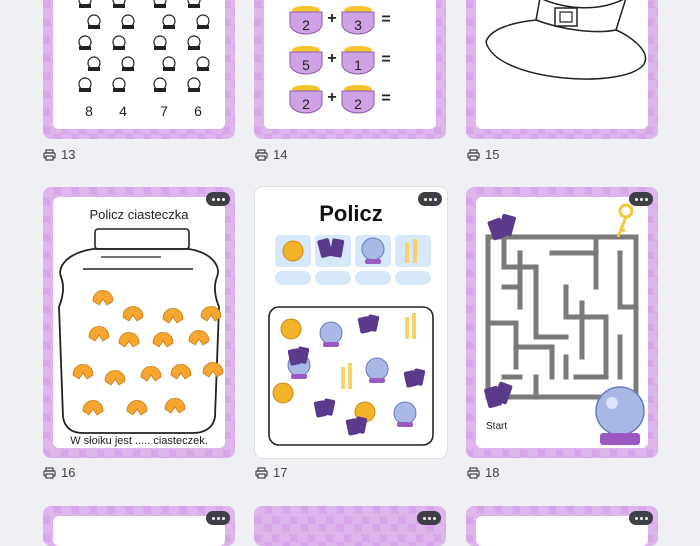  What do you see at coordinates (280, 154) in the screenshot?
I see `card-number: 14` at bounding box center [280, 154].